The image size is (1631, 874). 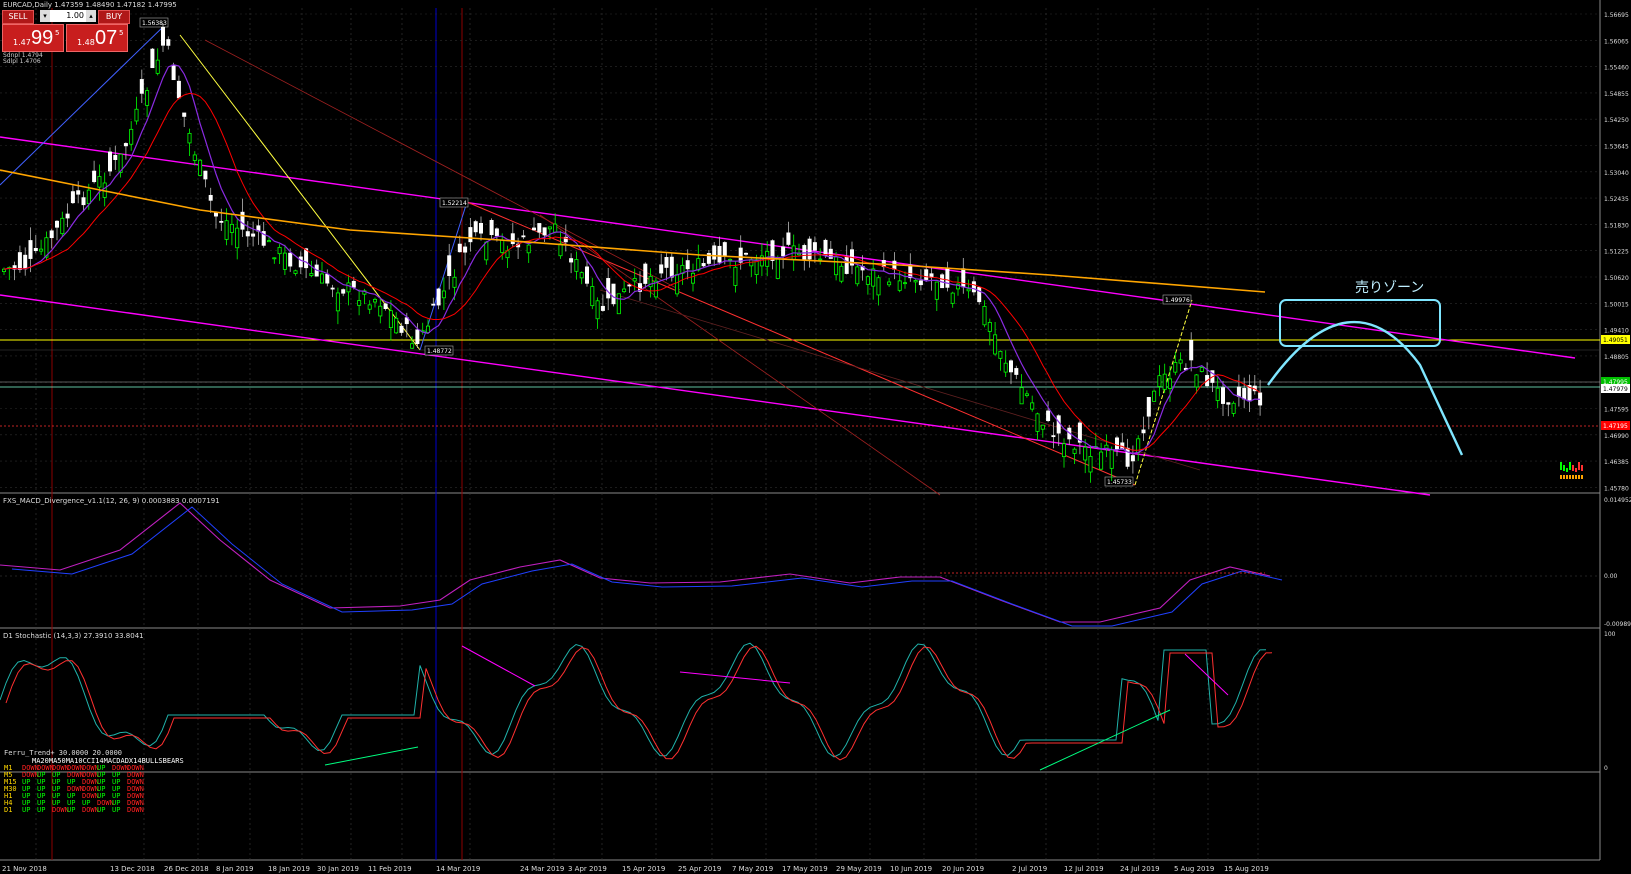 I want to click on date-label: 3 Apr 2019, so click(x=587, y=869).